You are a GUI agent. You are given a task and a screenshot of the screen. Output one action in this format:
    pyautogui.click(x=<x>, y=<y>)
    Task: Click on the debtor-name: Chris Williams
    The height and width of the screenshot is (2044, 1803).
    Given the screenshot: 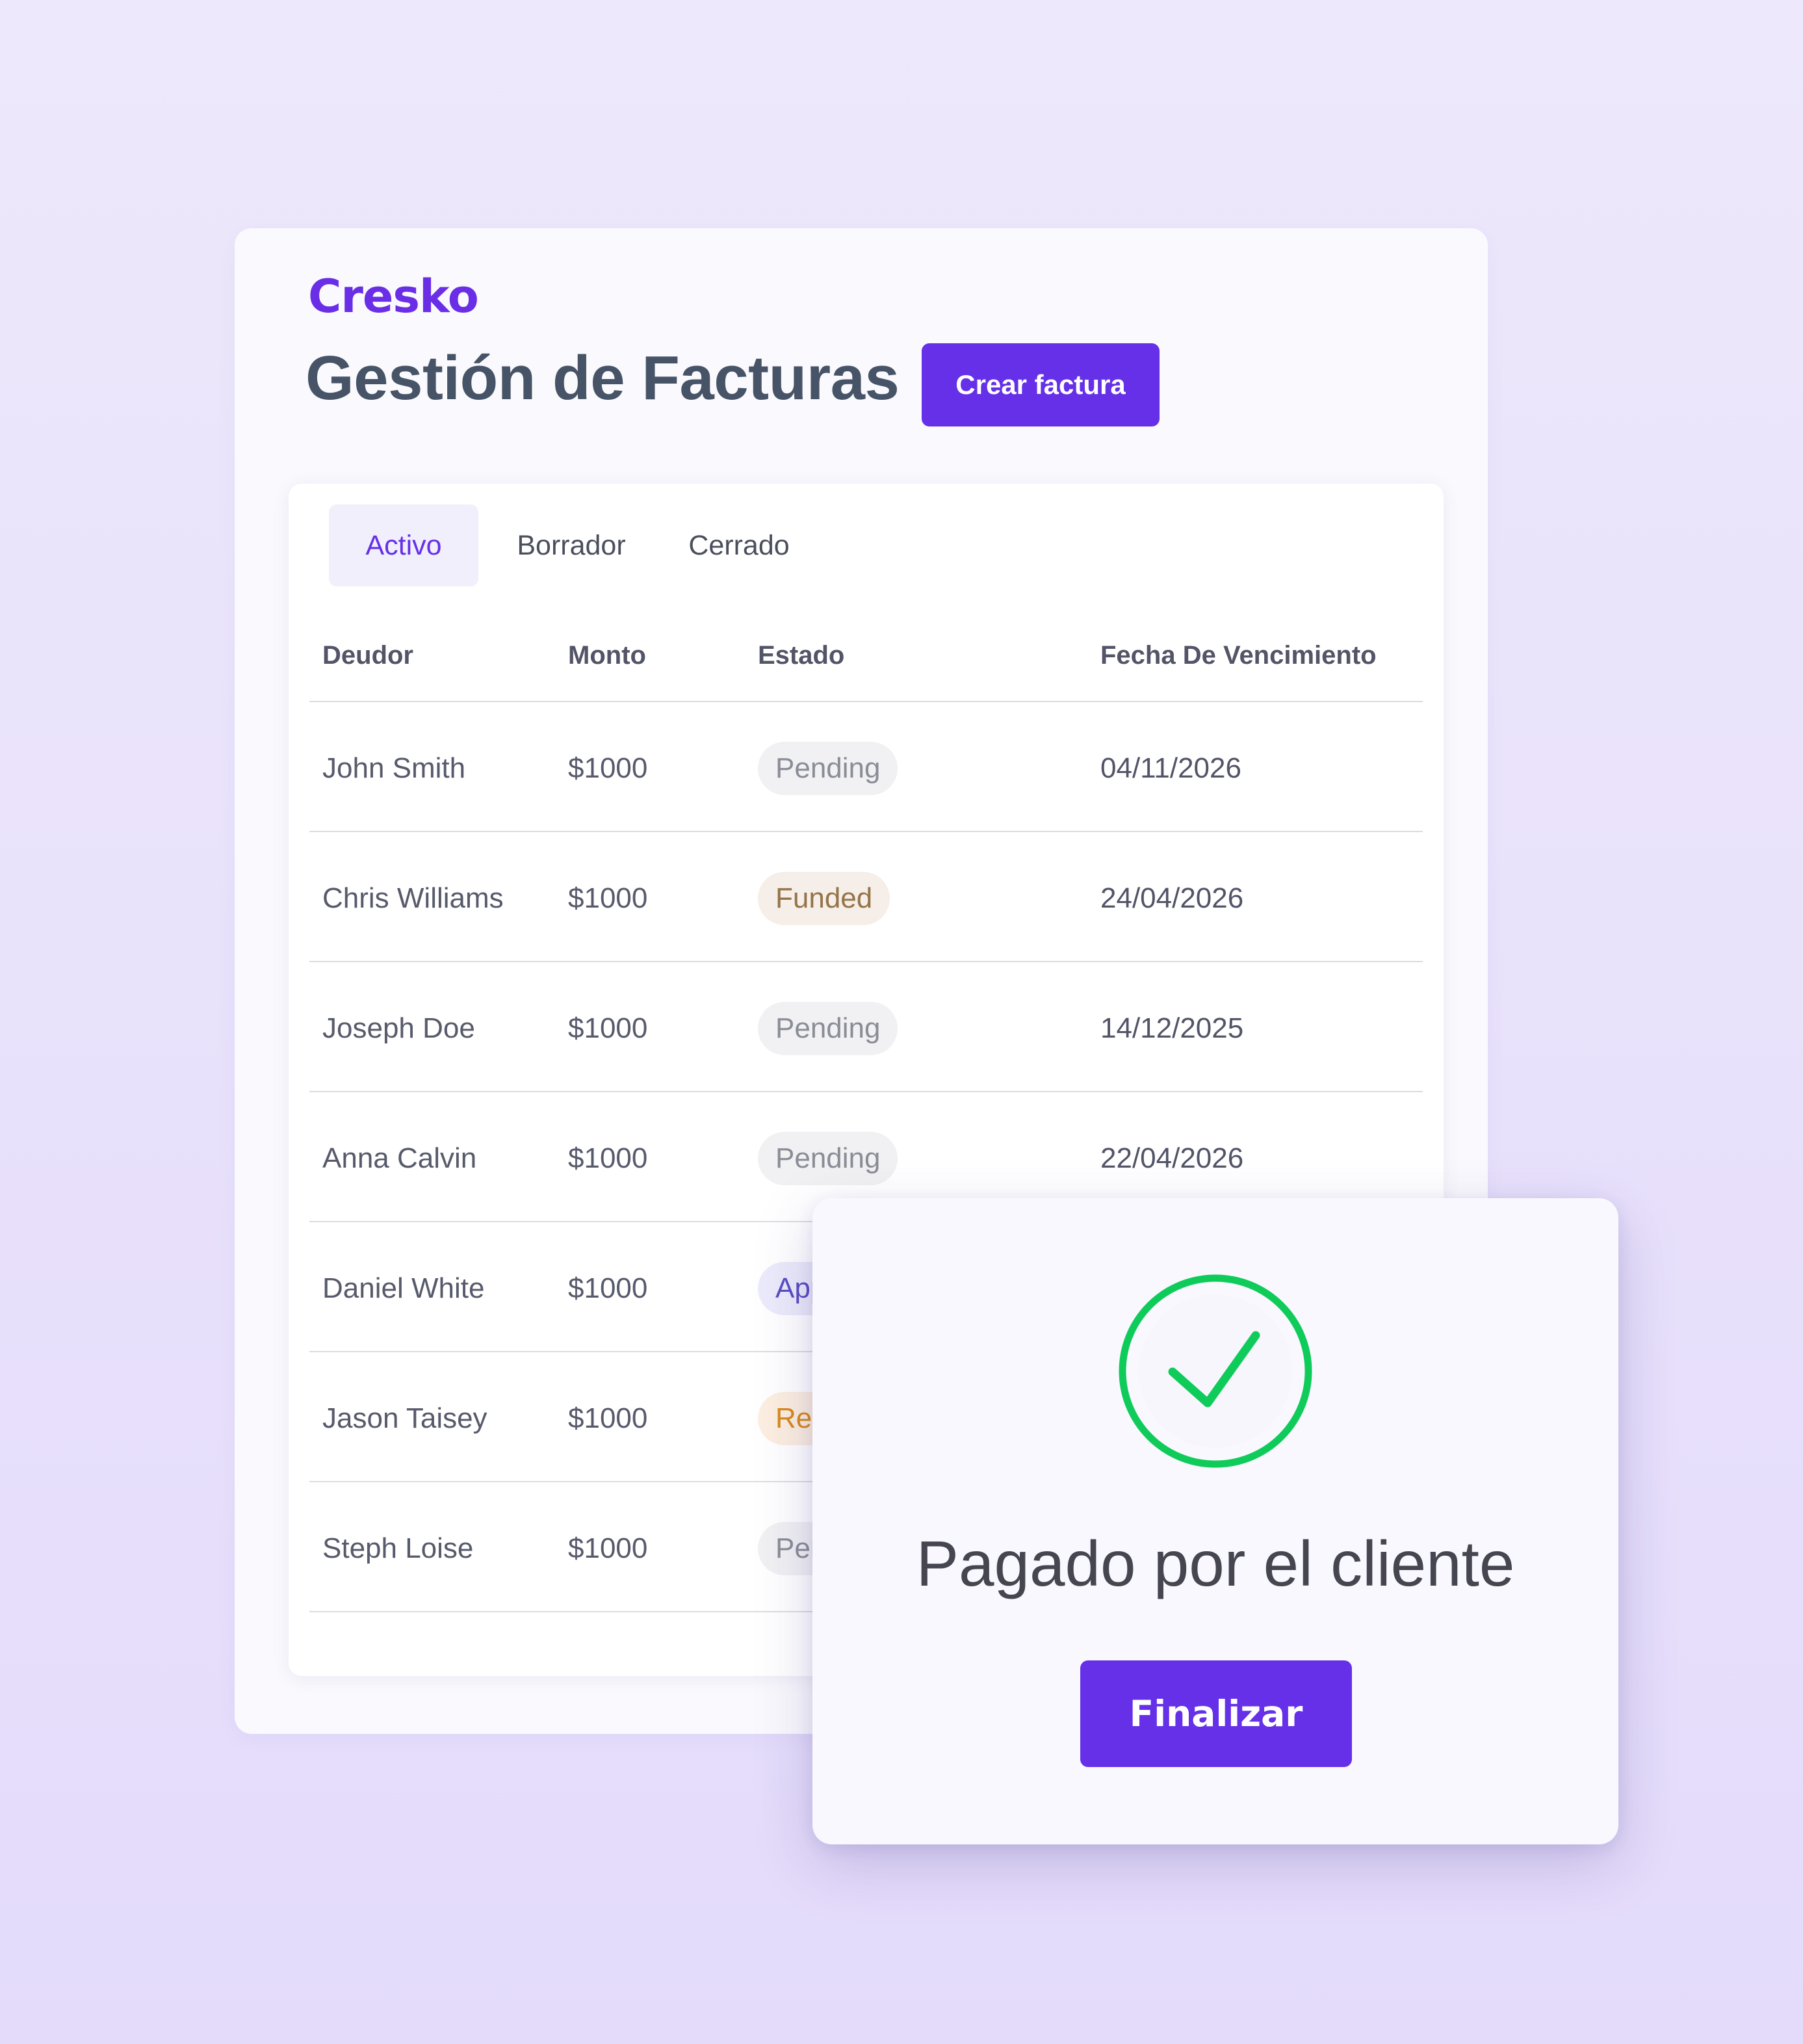 What is the action you would take?
    pyautogui.click(x=413, y=898)
    